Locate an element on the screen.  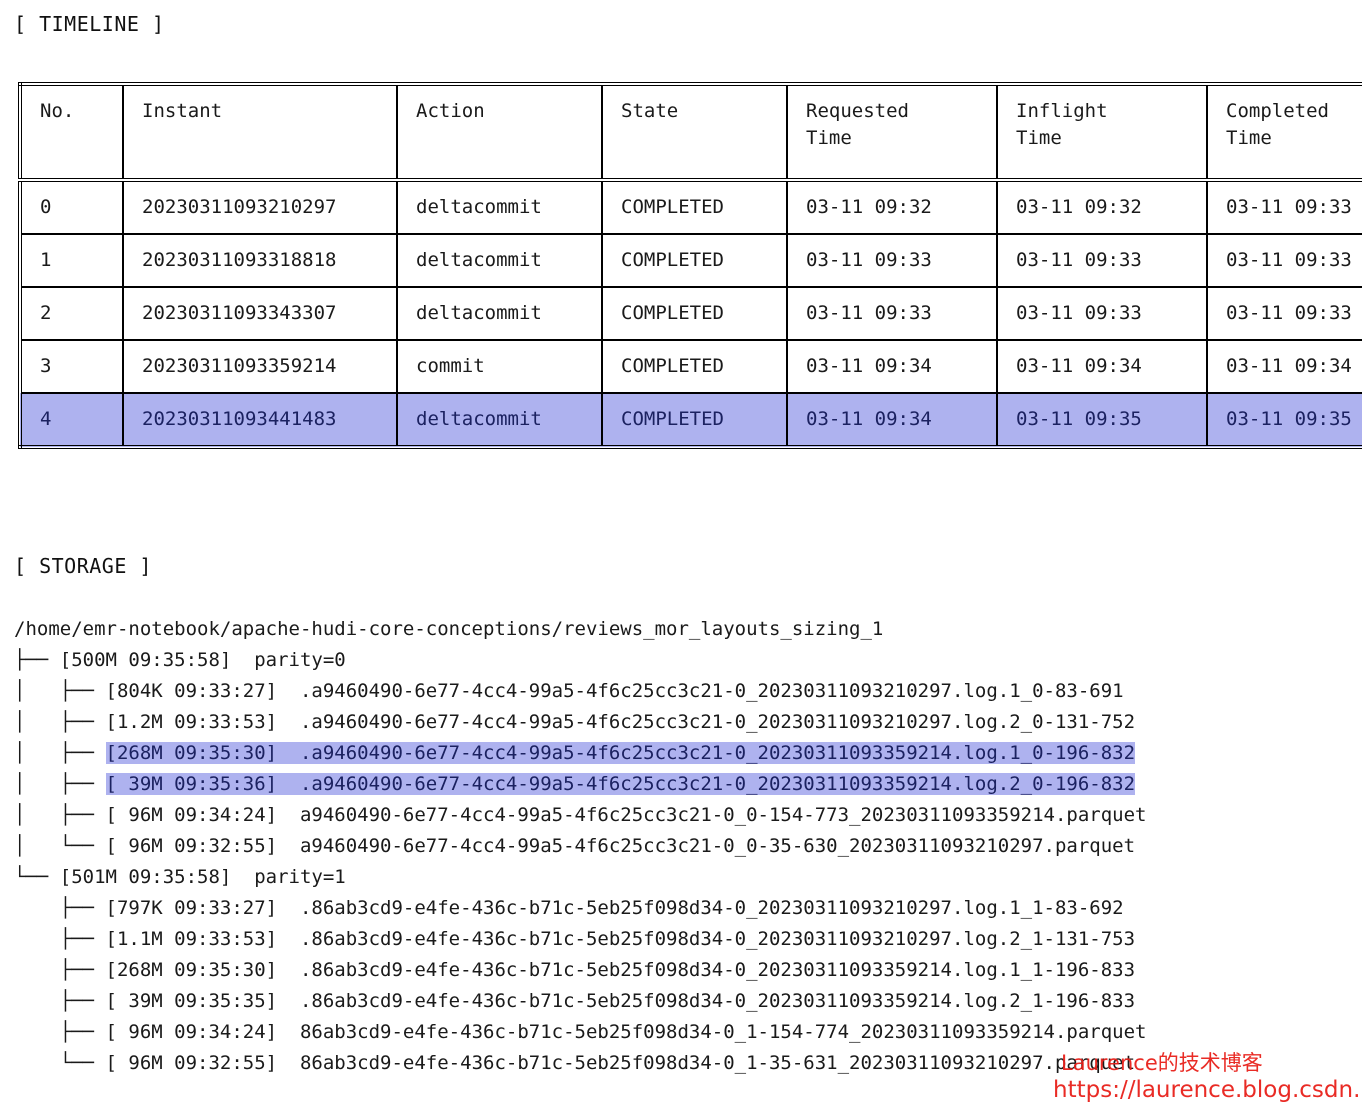
cell-action: commit is located at coordinates (500, 366).